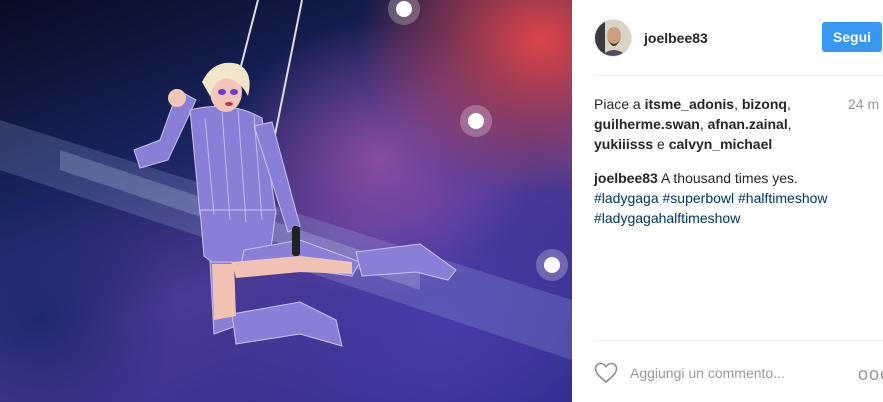 This screenshot has width=883, height=402. I want to click on likes-and: e, so click(661, 144).